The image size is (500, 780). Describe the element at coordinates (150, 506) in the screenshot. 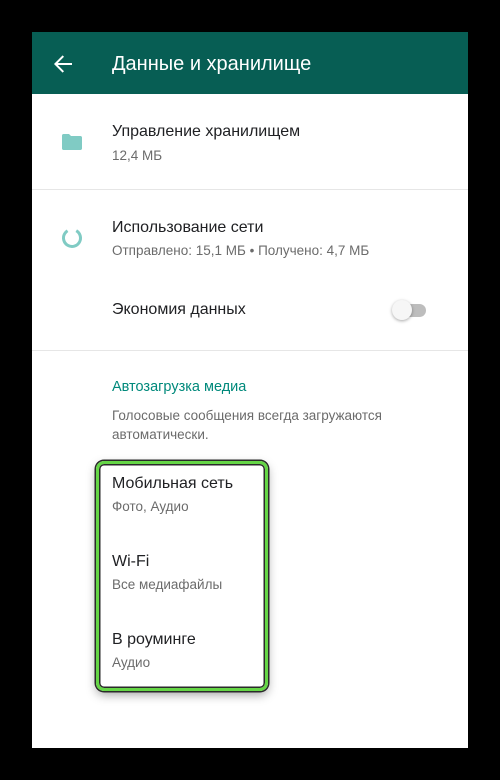

I see `mobile-network-subtitle: Фото, Аудио` at that location.